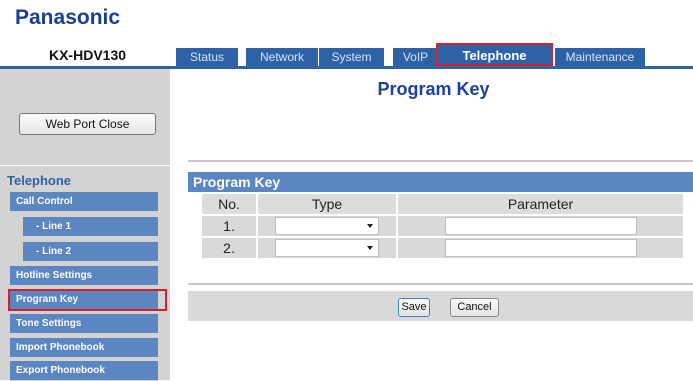 The image size is (693, 381). What do you see at coordinates (87, 55) in the screenshot?
I see `model-name: KX-HDV130` at bounding box center [87, 55].